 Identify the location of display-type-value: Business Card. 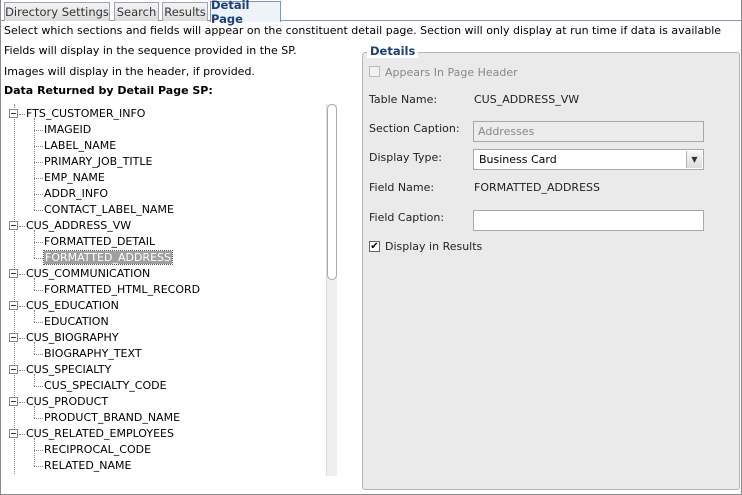
(518, 159).